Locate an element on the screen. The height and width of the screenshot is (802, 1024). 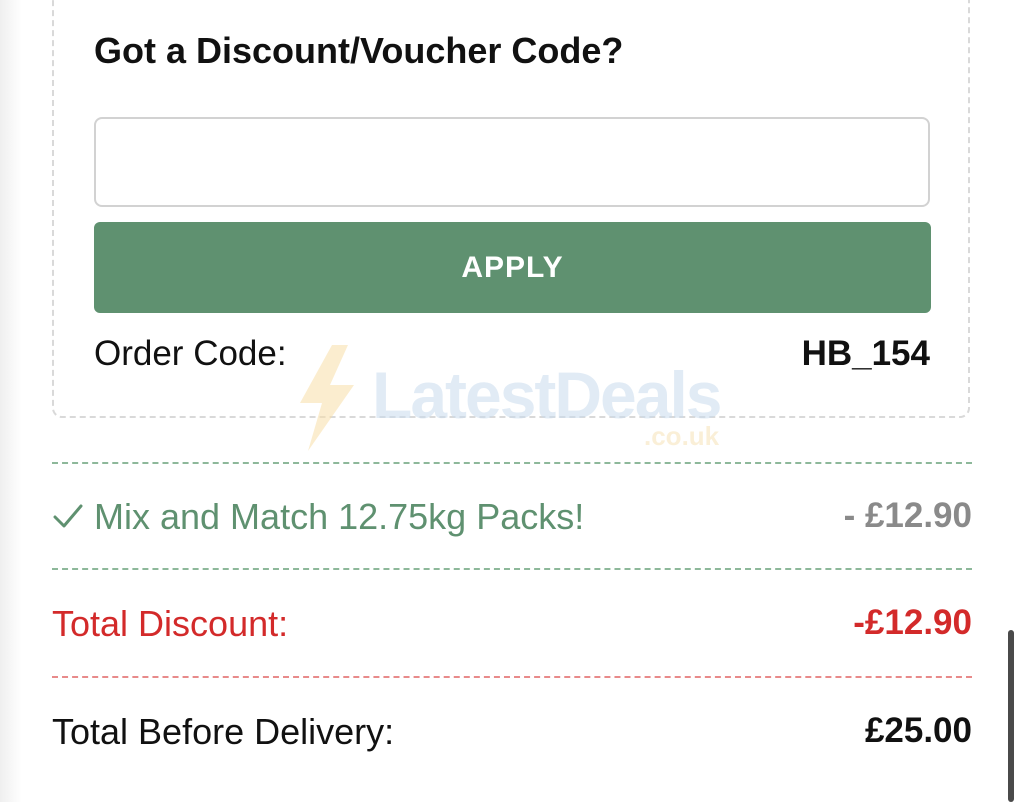
checkmark-icon is located at coordinates (68, 516).